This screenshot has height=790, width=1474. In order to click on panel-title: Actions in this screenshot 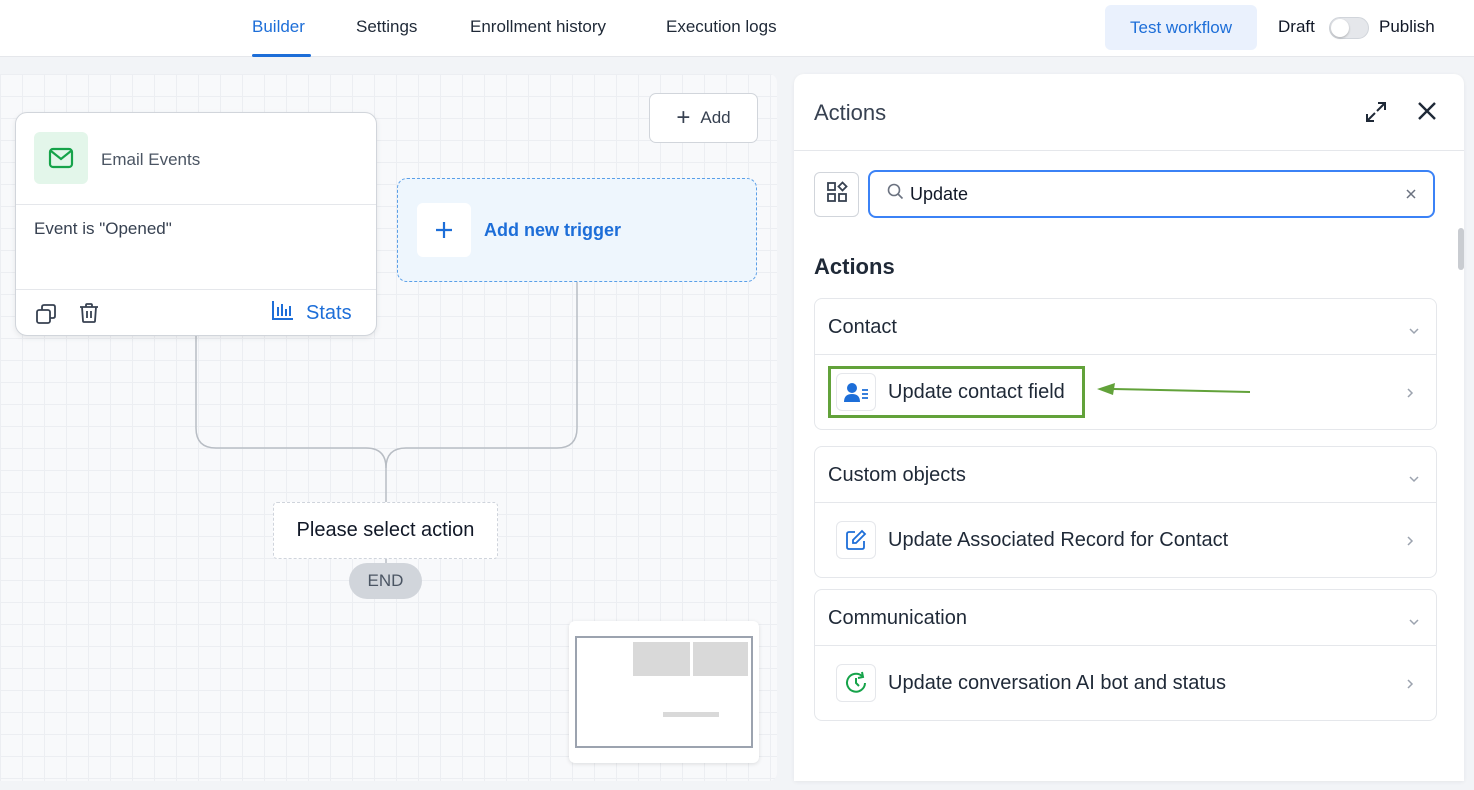, I will do `click(850, 112)`.